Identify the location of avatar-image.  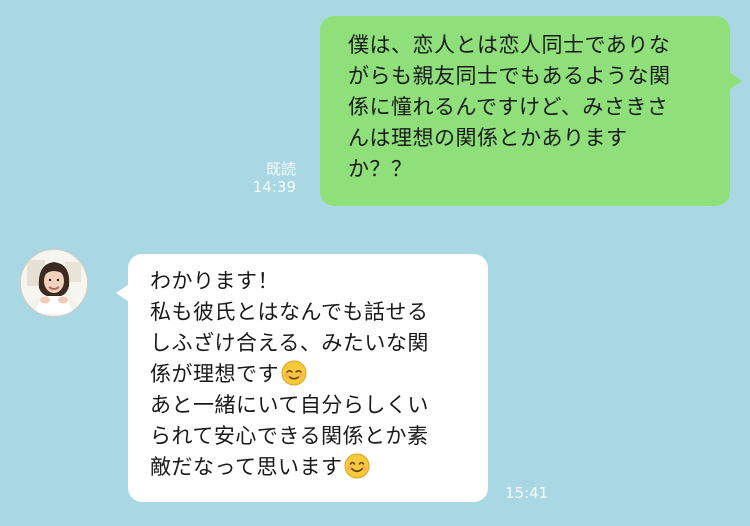
(54, 283).